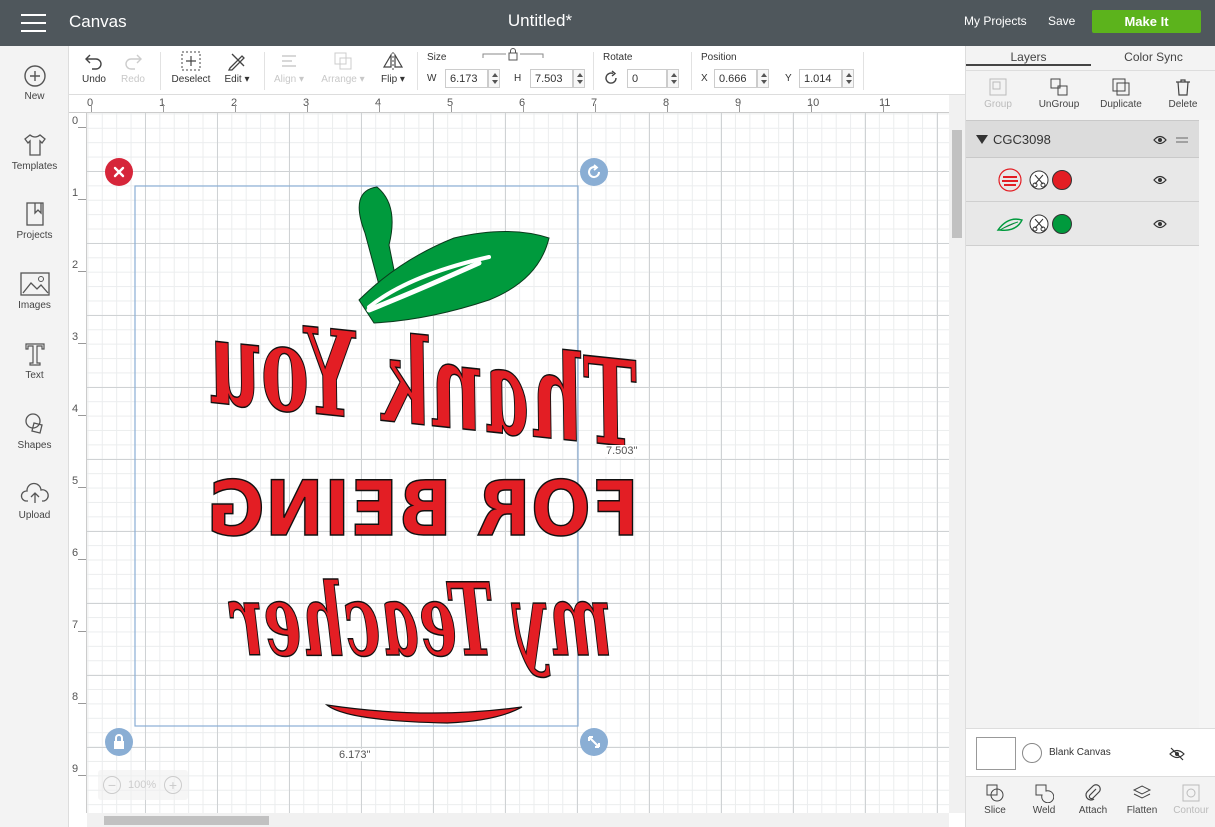  Describe the element at coordinates (551, 78) in the screenshot. I see `height-input` at that location.